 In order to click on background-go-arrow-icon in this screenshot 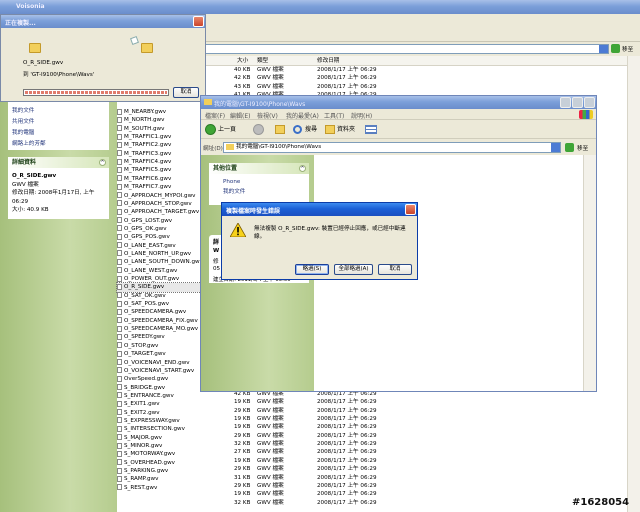, I will do `click(615, 48)`.